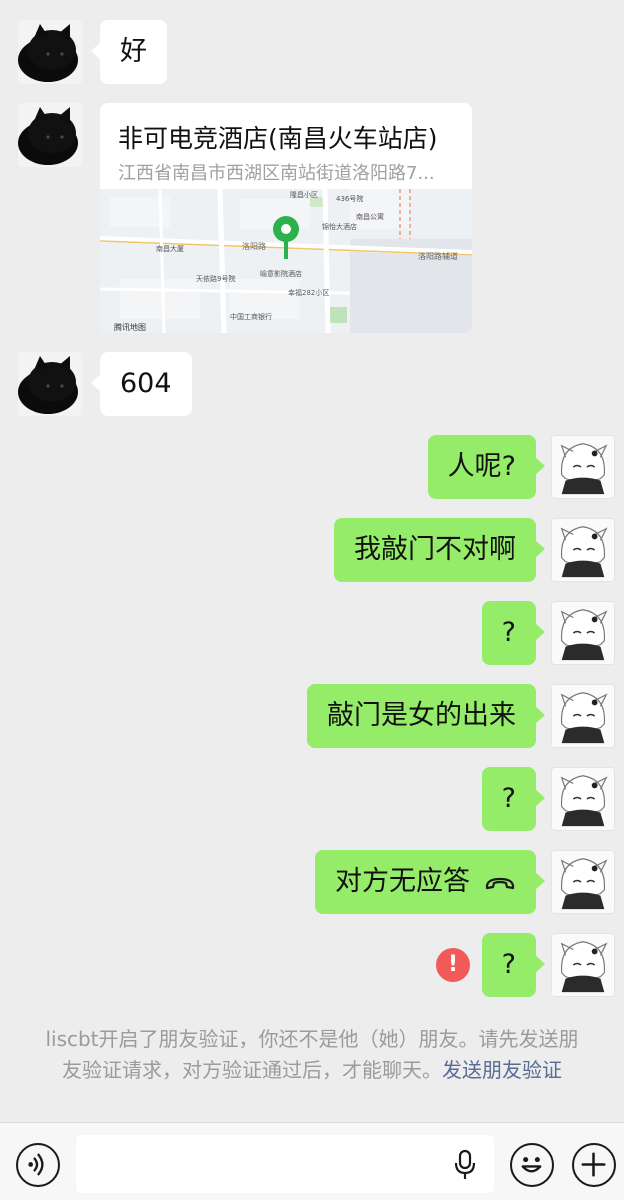  I want to click on map-poi-label: 幸福282小区, so click(308, 292).